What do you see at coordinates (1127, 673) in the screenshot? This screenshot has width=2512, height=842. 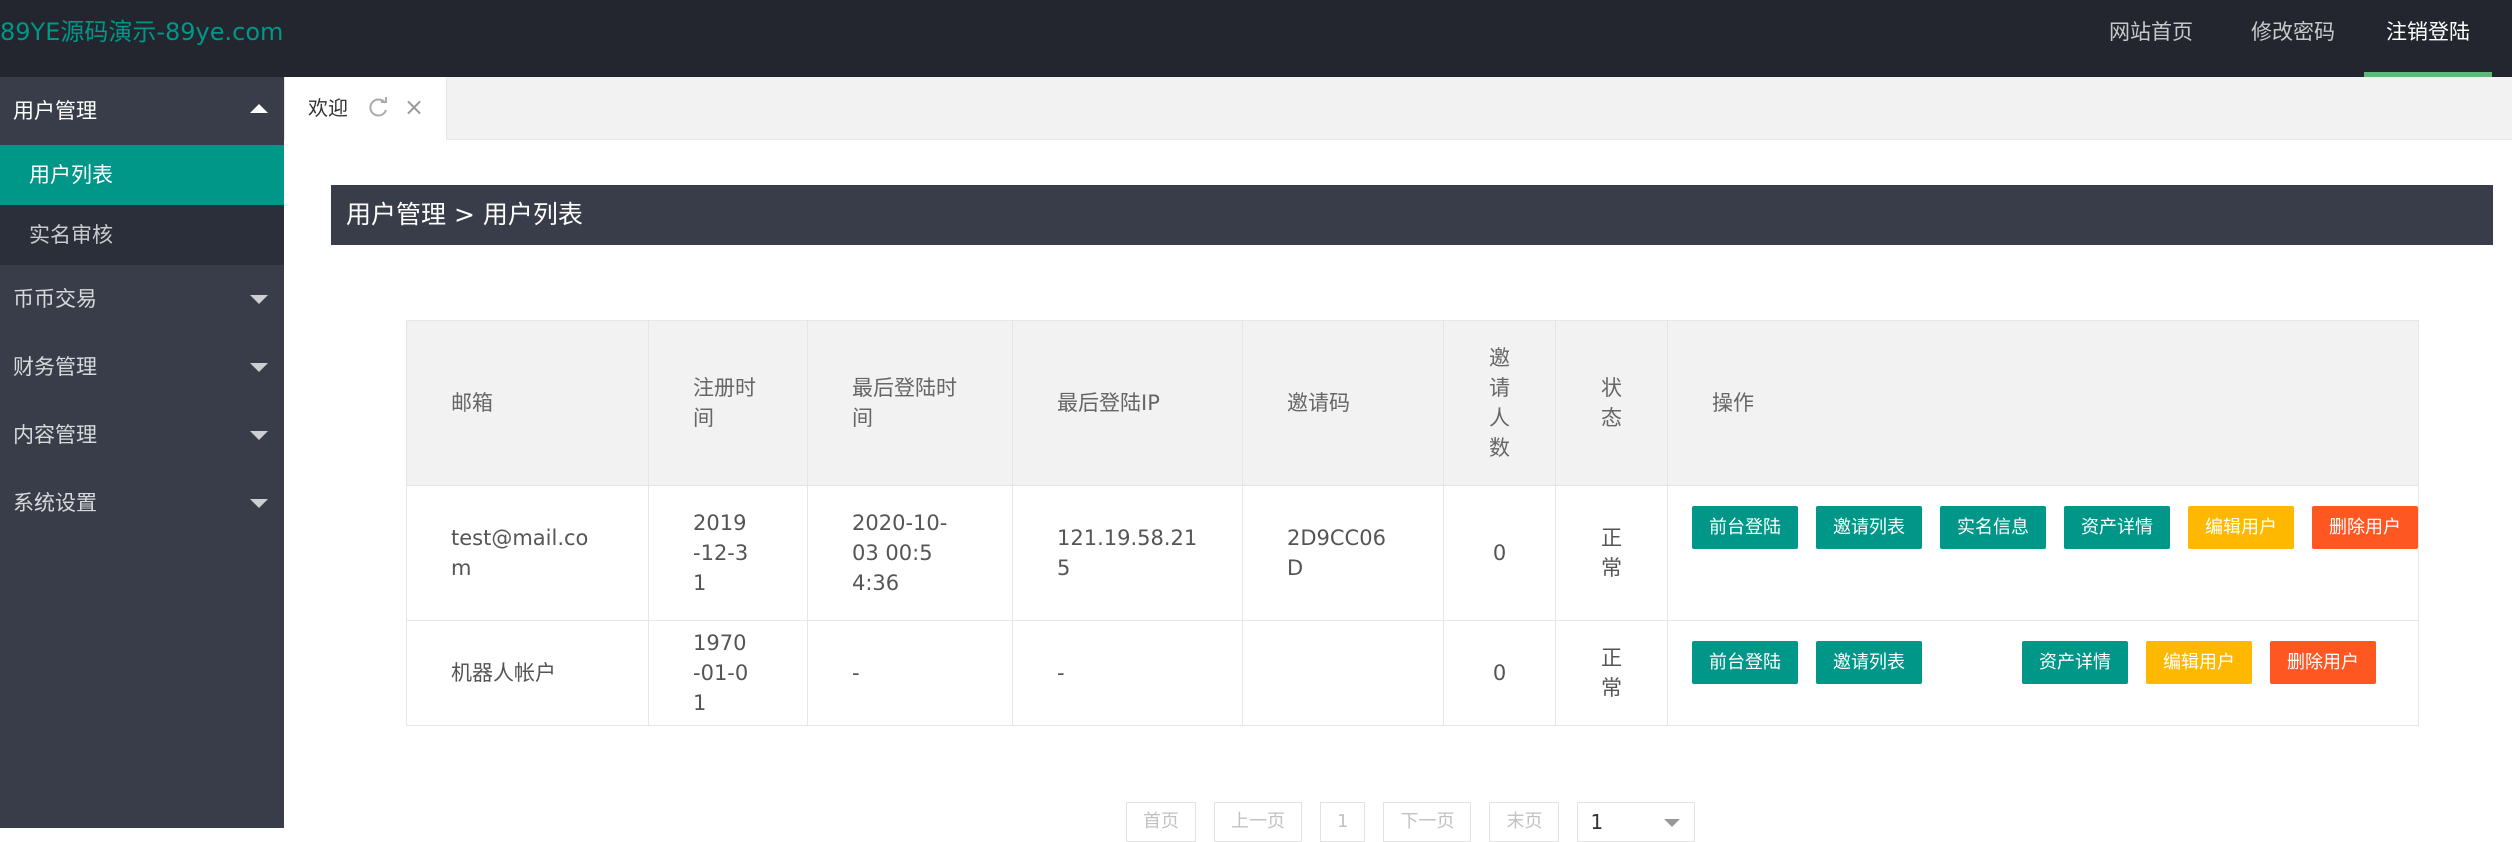 I see `cell-last-login-ip: -` at bounding box center [1127, 673].